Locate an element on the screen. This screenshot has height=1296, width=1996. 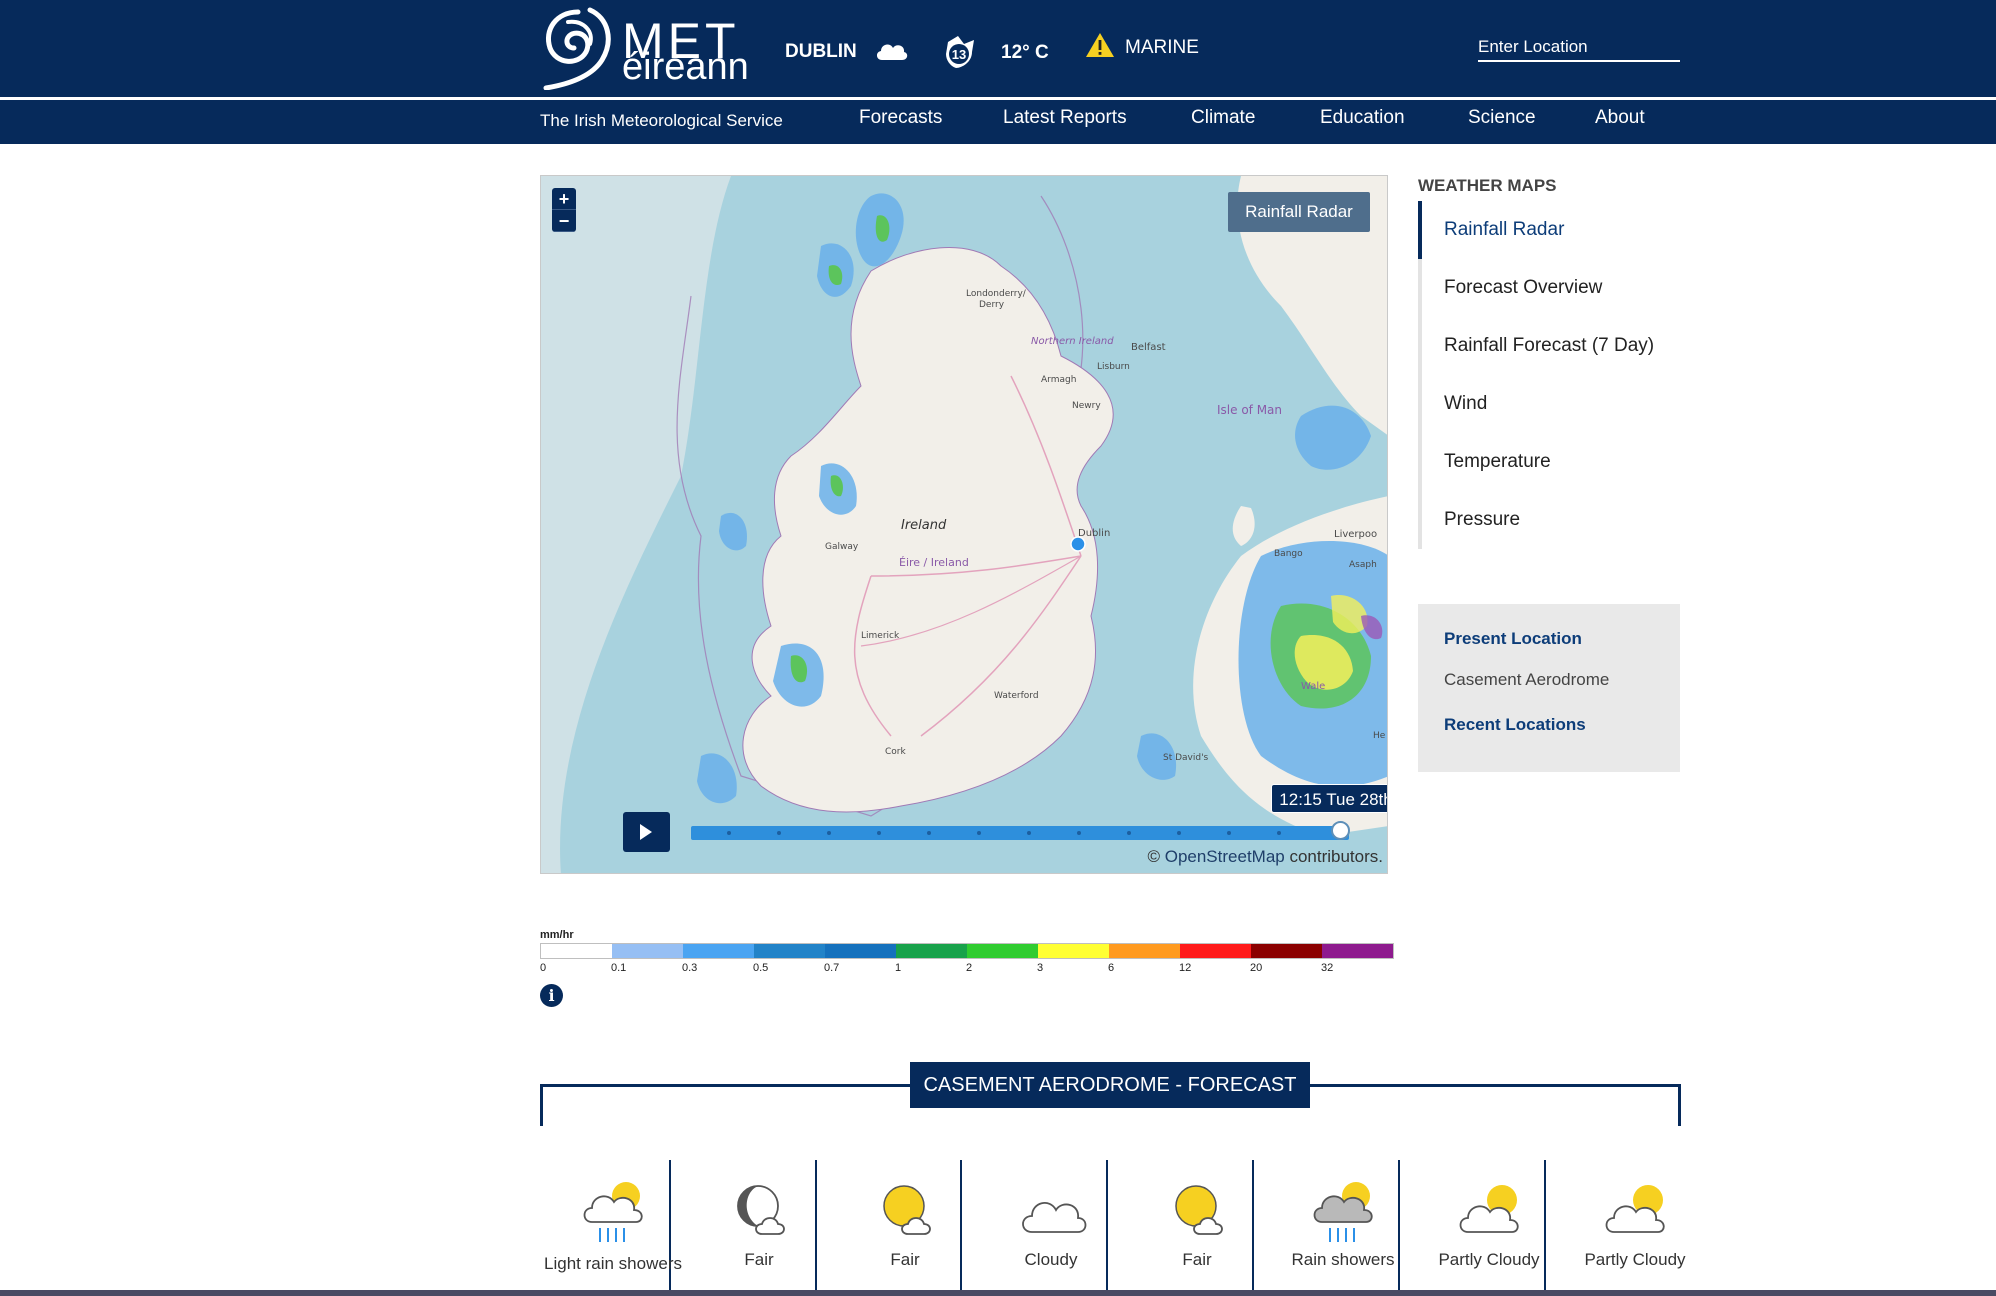
legend-unit: mm/hr is located at coordinates (557, 935).